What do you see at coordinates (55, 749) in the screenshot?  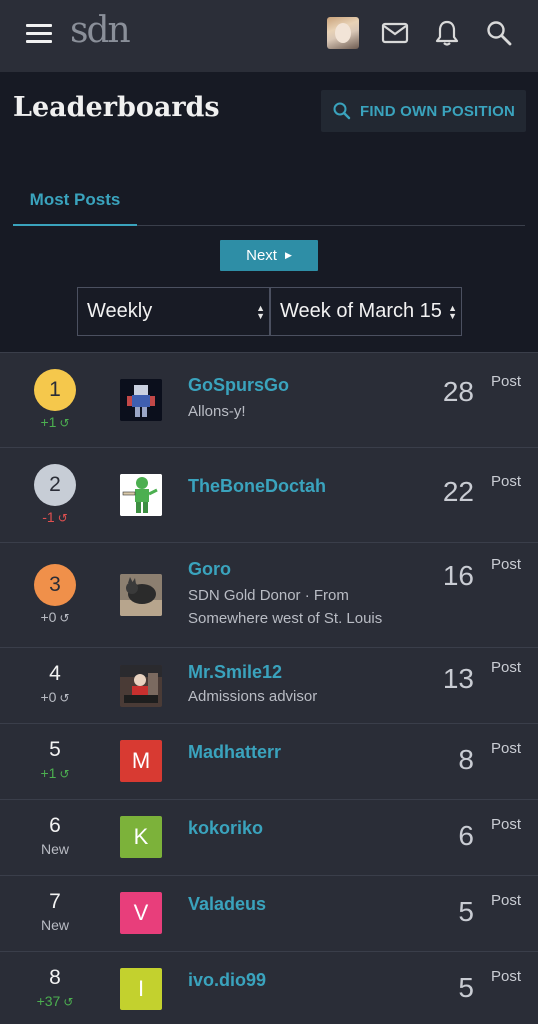 I see `rank-number: 5` at bounding box center [55, 749].